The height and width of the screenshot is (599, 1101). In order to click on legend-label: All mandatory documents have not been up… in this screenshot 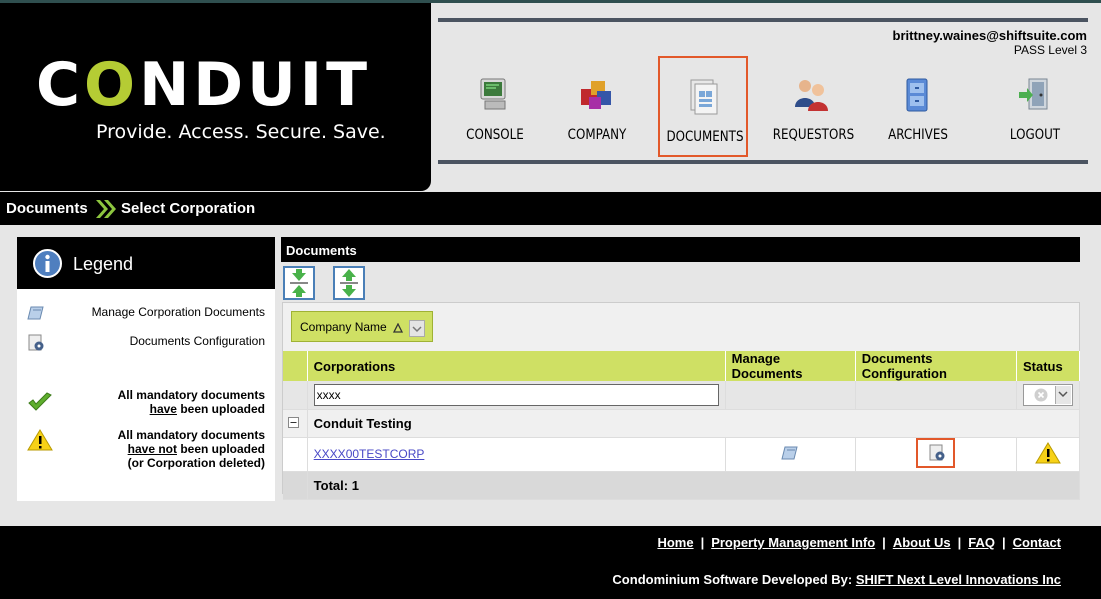, I will do `click(191, 449)`.